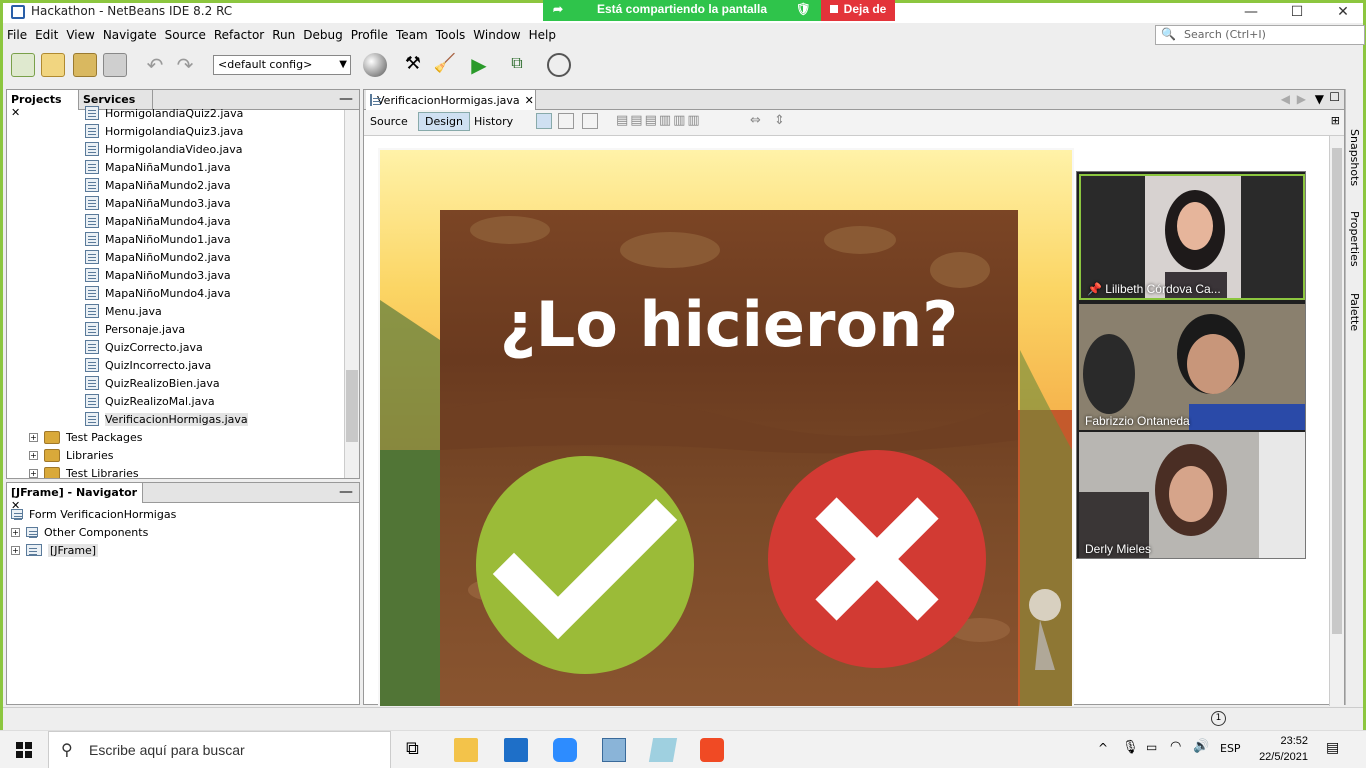 This screenshot has height=768, width=1366. Describe the element at coordinates (1354, 312) in the screenshot. I see `palette-tab: Palette` at that location.